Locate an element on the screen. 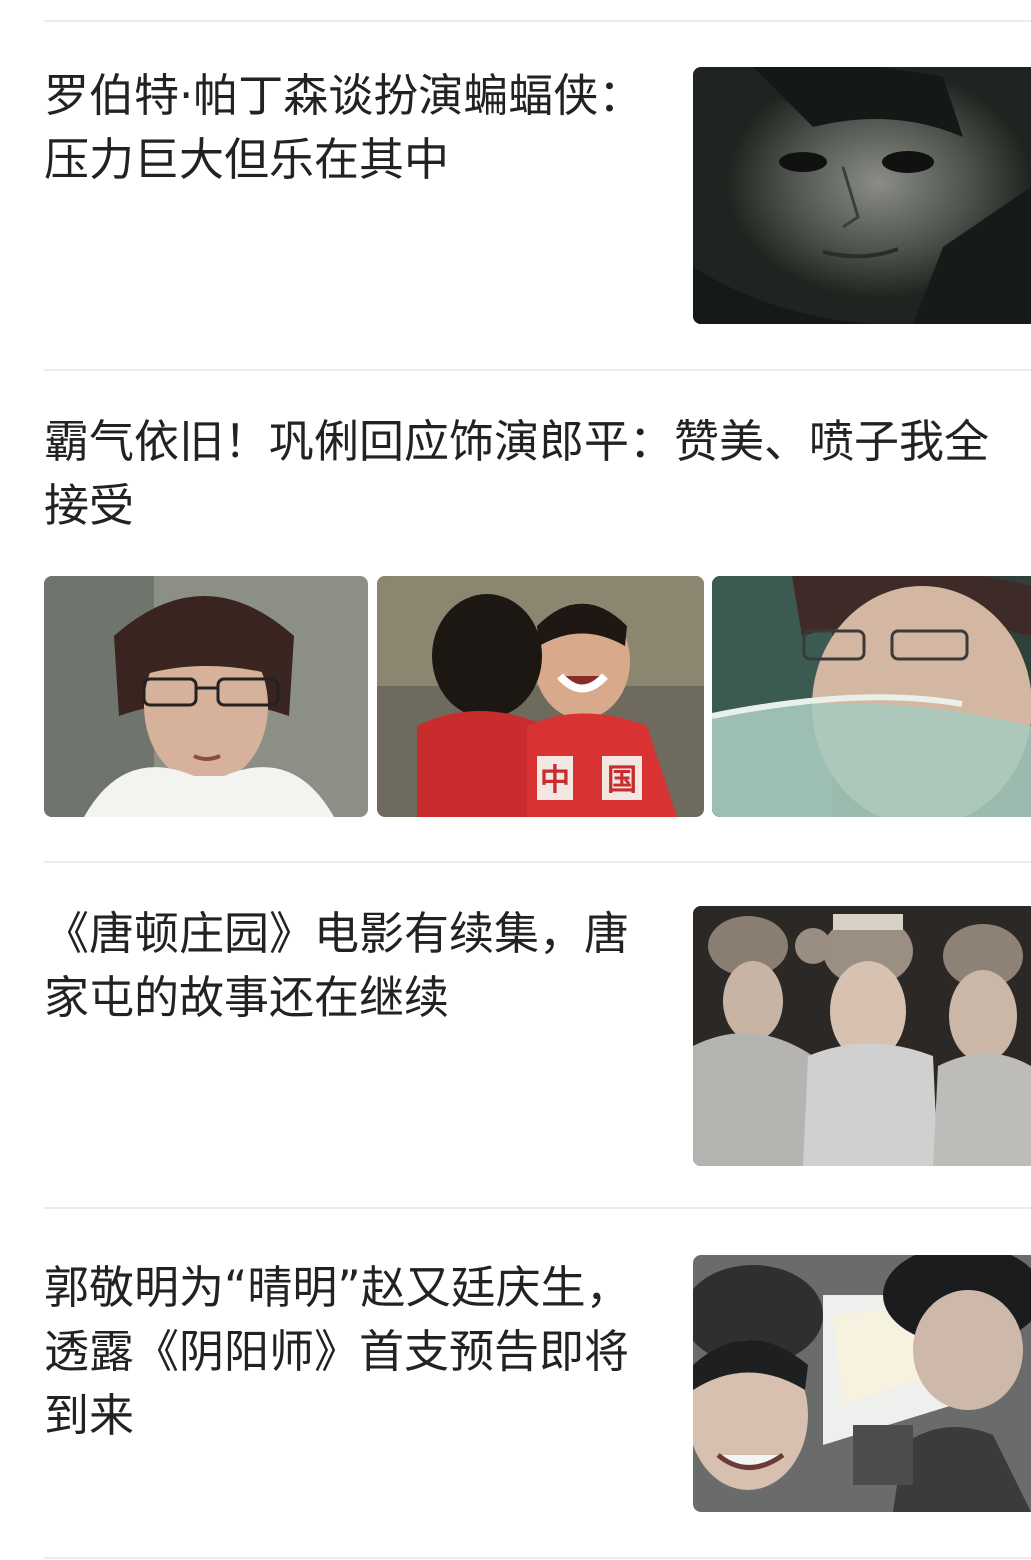  news-item-title: 郭敬明为“晴明”赵又廷庆生，透露《阴阳师》首支预告即将到来 is located at coordinates (344, 1352).